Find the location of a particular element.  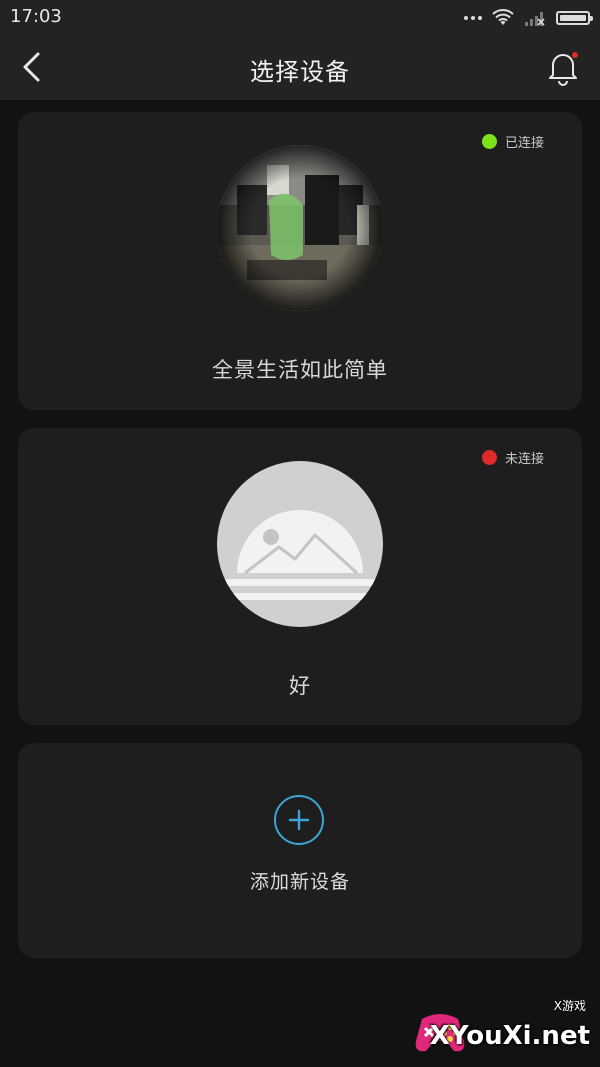

connection-status-label: 已连接 is located at coordinates (524, 143).